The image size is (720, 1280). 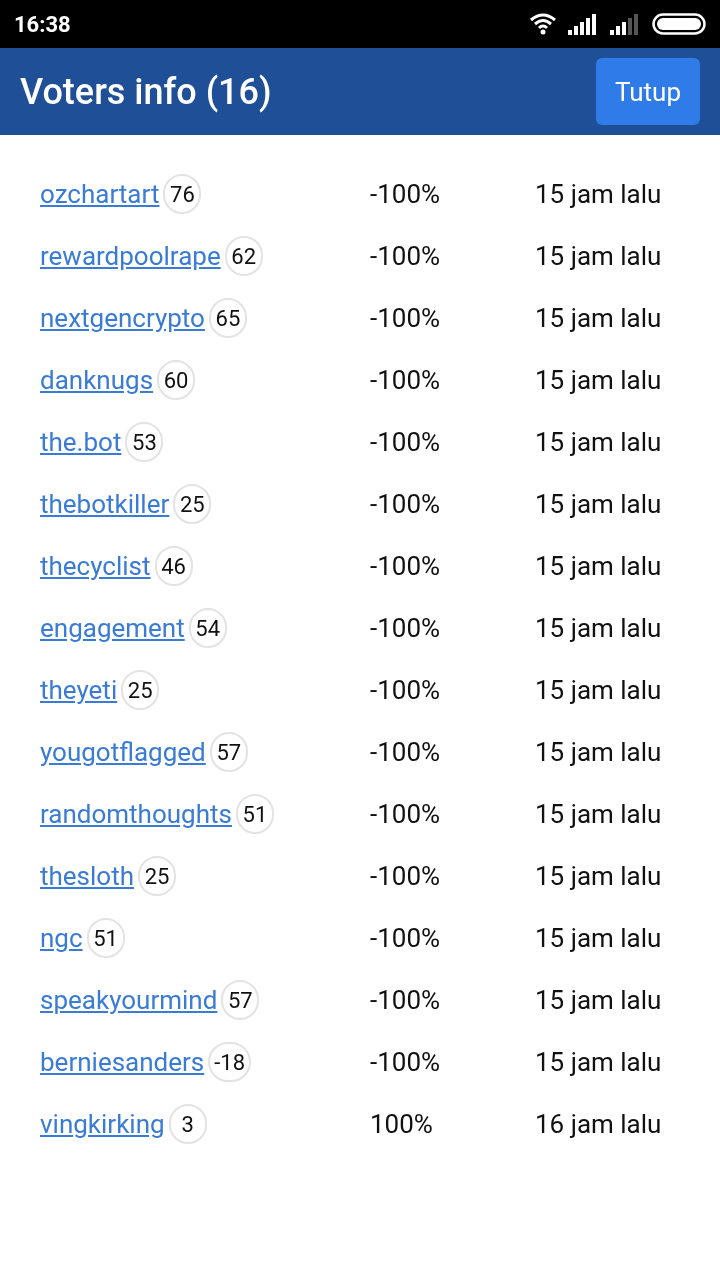 What do you see at coordinates (123, 752) in the screenshot?
I see `voter-link: yougotflagged` at bounding box center [123, 752].